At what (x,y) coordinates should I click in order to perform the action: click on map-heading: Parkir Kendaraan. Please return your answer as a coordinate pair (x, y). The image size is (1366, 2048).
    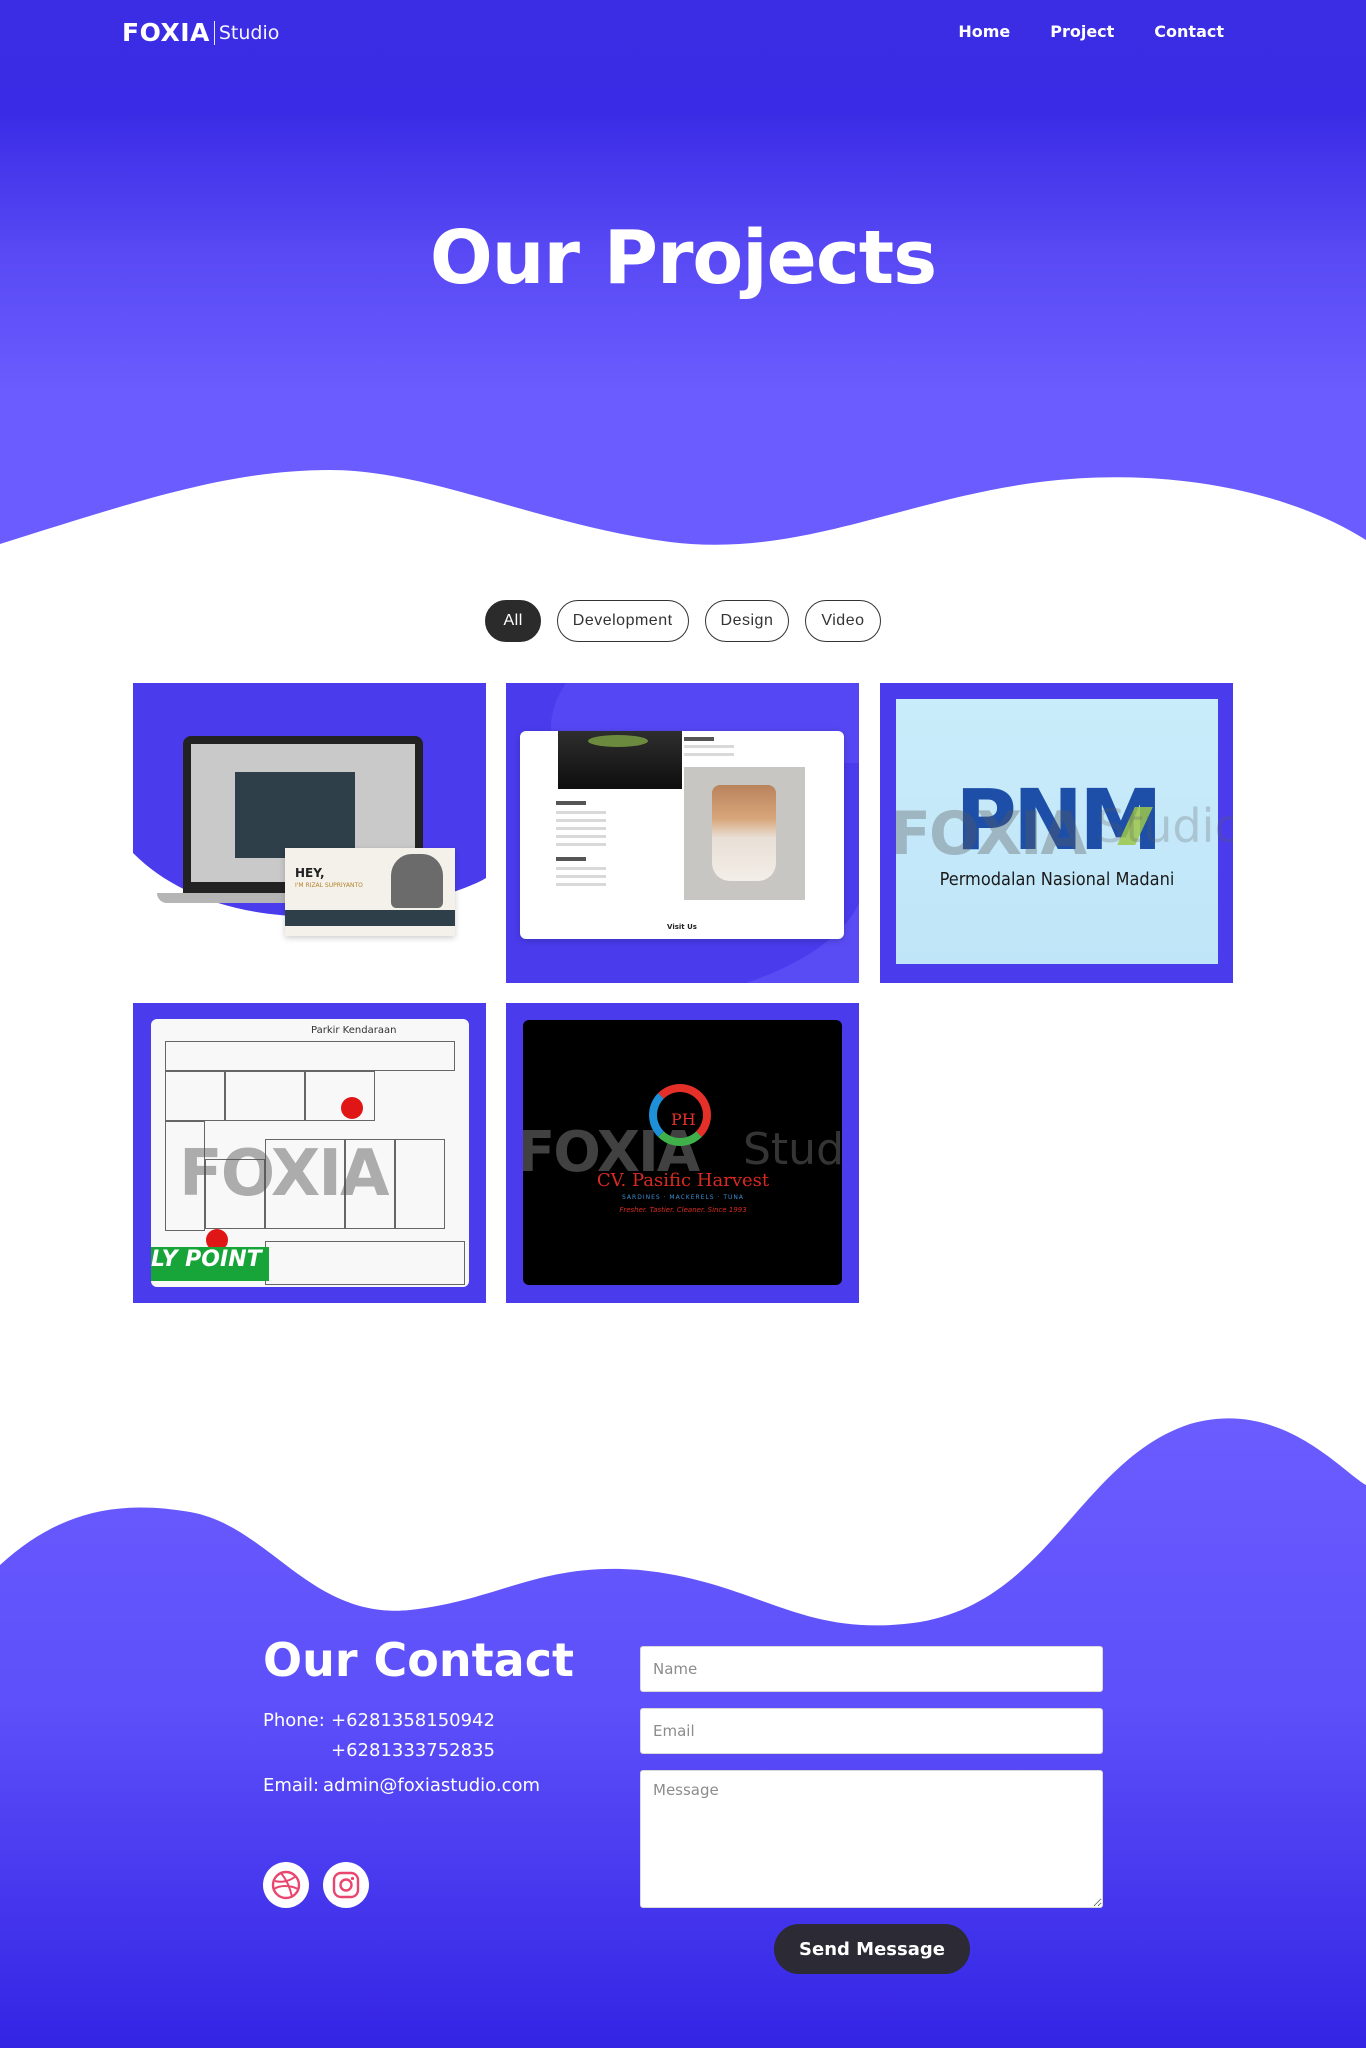
    Looking at the image, I should click on (354, 1030).